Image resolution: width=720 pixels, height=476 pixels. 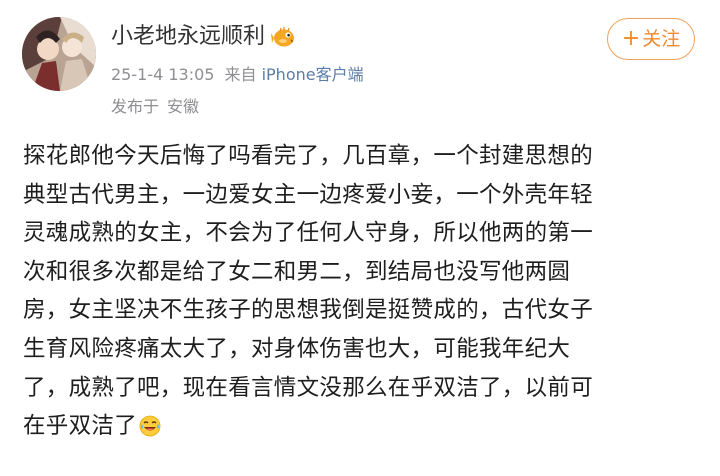 I want to click on post-line: 次和很多次都是给了女二和男二，到结局也没写他两圆, so click(x=297, y=271).